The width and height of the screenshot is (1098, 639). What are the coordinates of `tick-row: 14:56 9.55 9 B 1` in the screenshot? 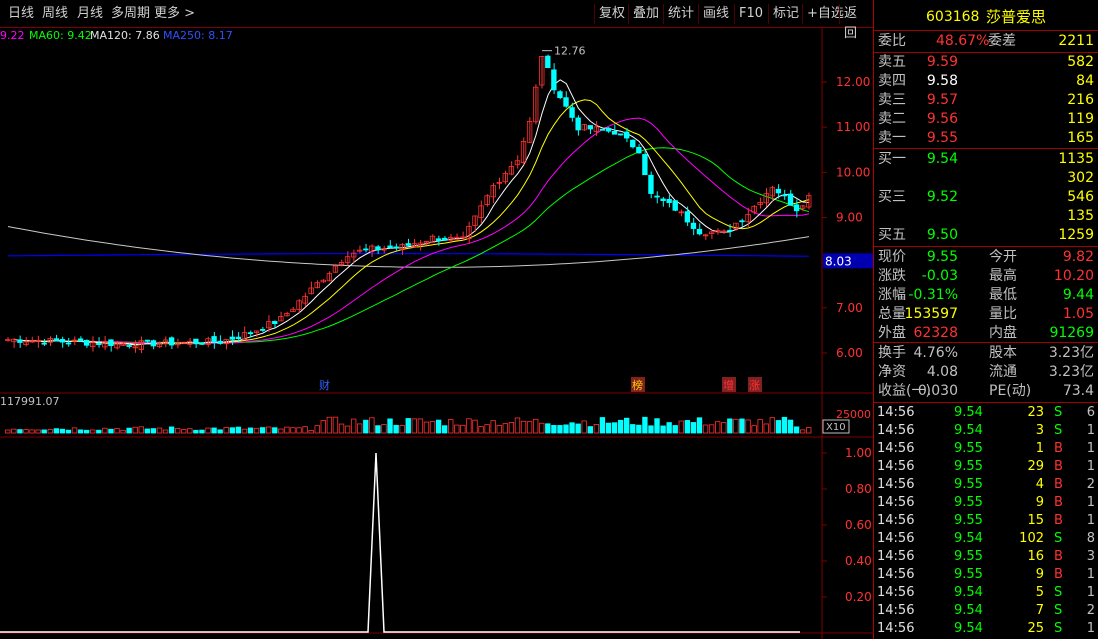 It's located at (986, 503).